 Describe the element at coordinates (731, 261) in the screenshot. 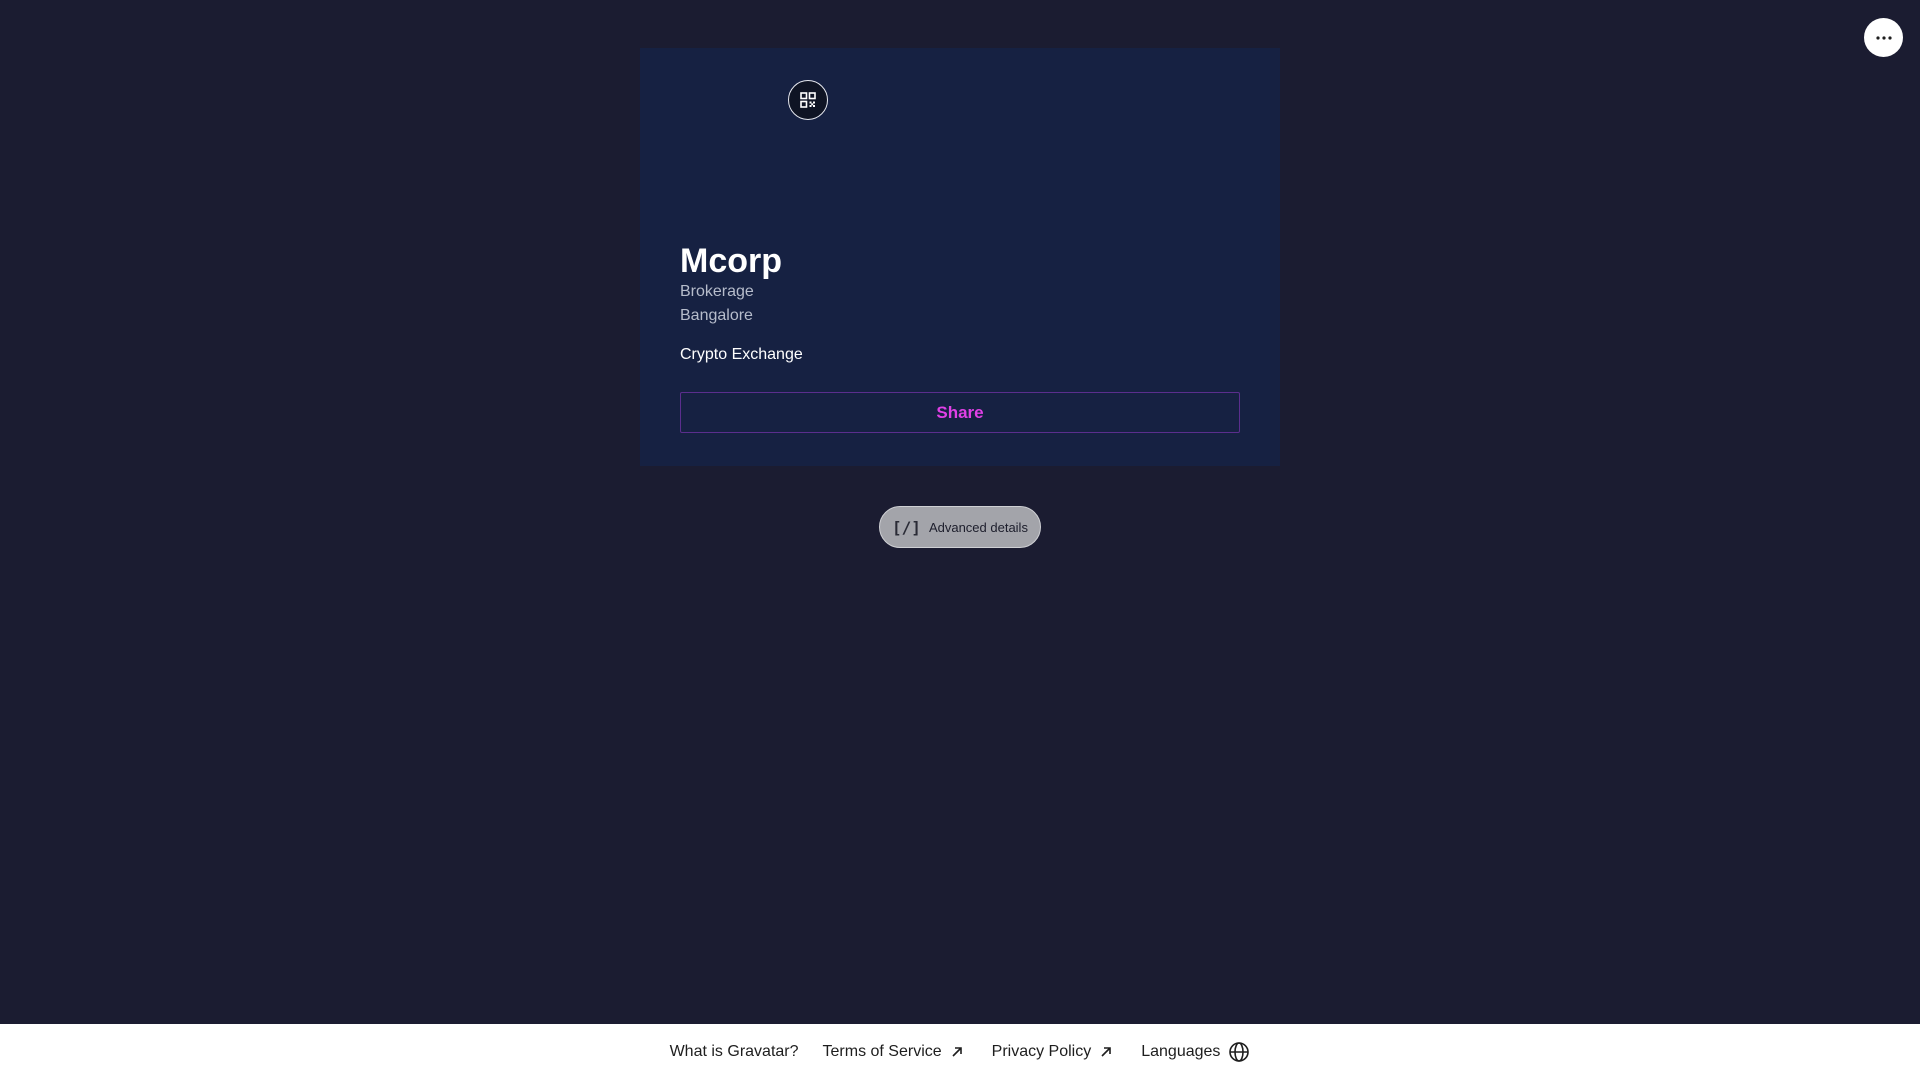

I see `profile-name: Mcorp` at that location.